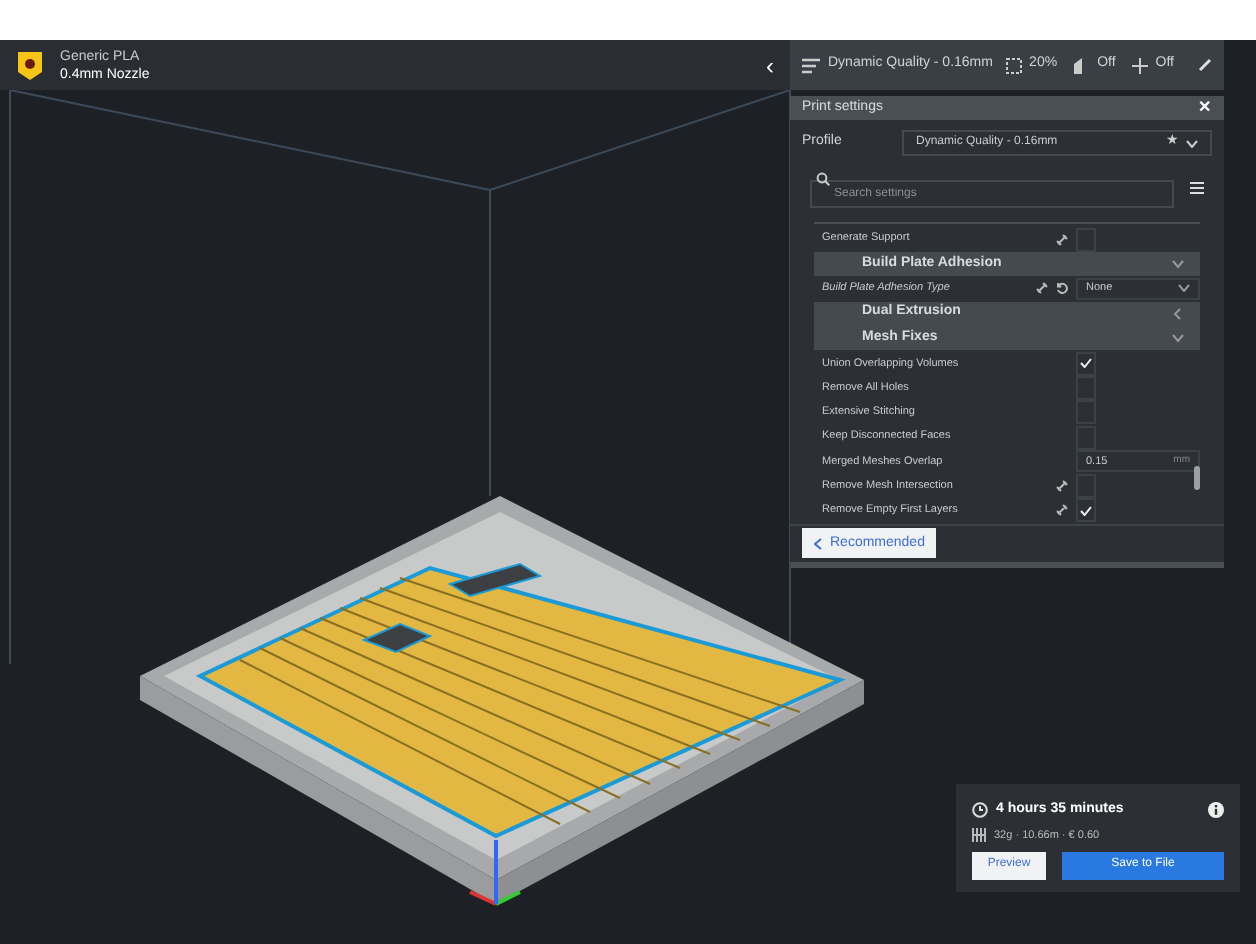 The width and height of the screenshot is (1256, 944). Describe the element at coordinates (30, 65) in the screenshot. I see `spool-icon` at that location.